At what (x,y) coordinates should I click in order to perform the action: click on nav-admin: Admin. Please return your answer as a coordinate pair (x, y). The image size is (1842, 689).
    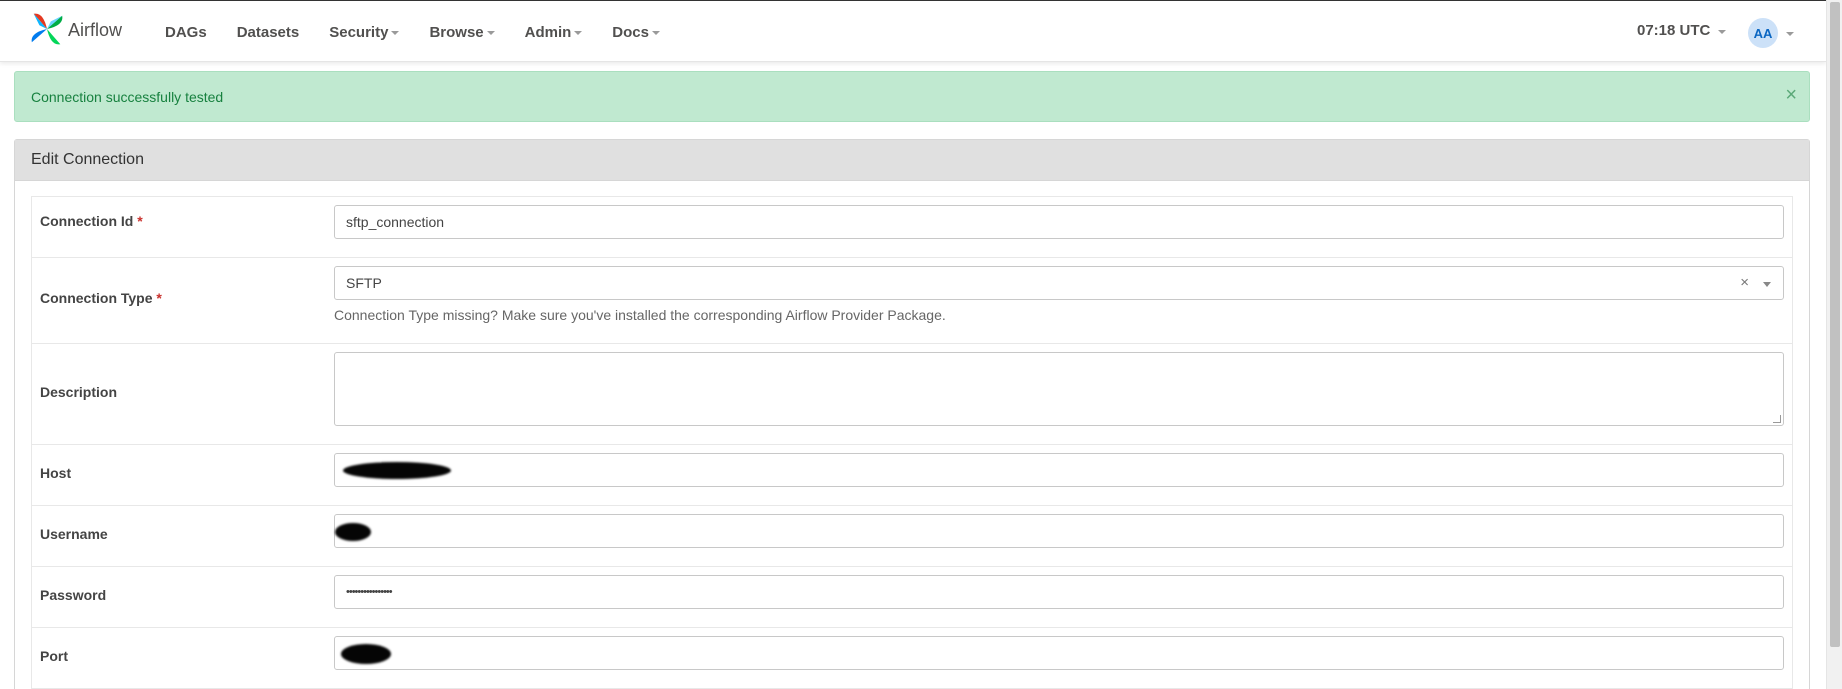
    Looking at the image, I should click on (554, 32).